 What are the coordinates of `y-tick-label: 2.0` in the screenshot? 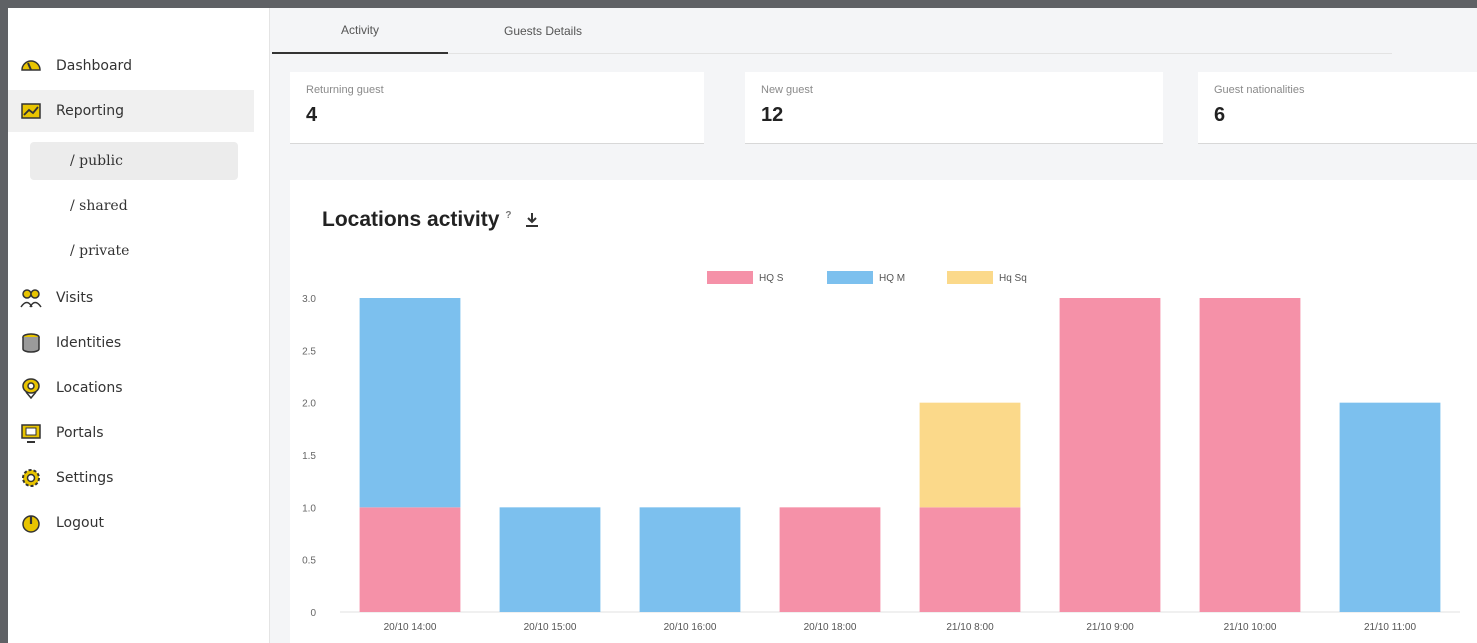 It's located at (309, 404).